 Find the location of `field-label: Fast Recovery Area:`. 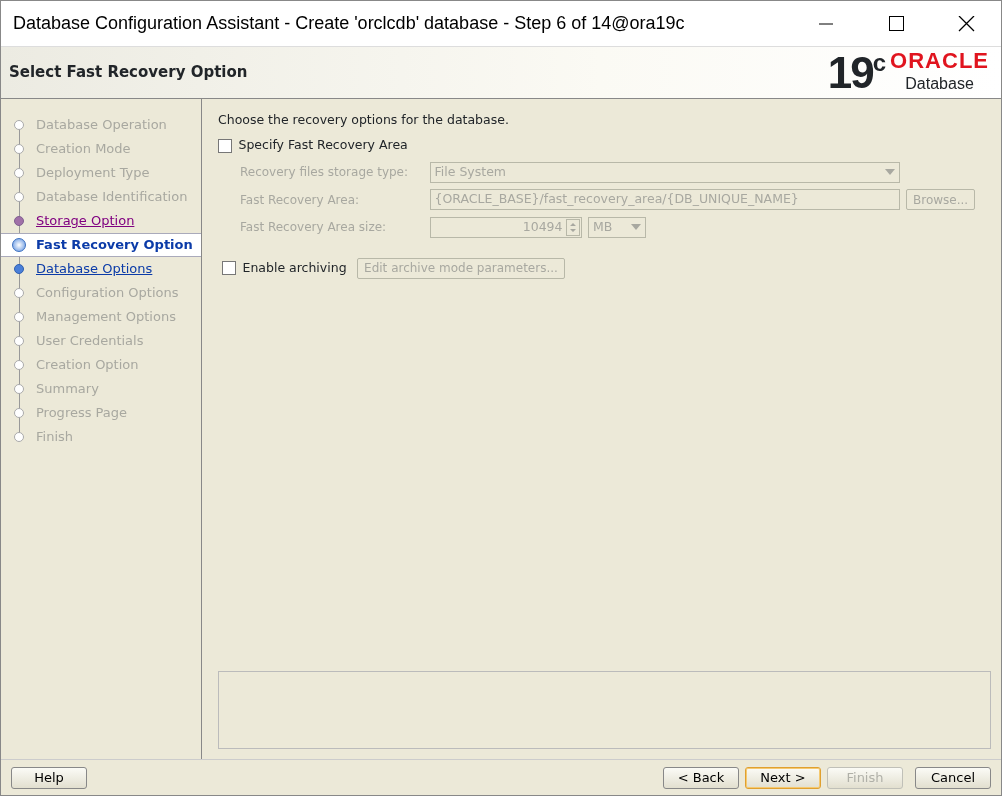

field-label: Fast Recovery Area: is located at coordinates (300, 200).